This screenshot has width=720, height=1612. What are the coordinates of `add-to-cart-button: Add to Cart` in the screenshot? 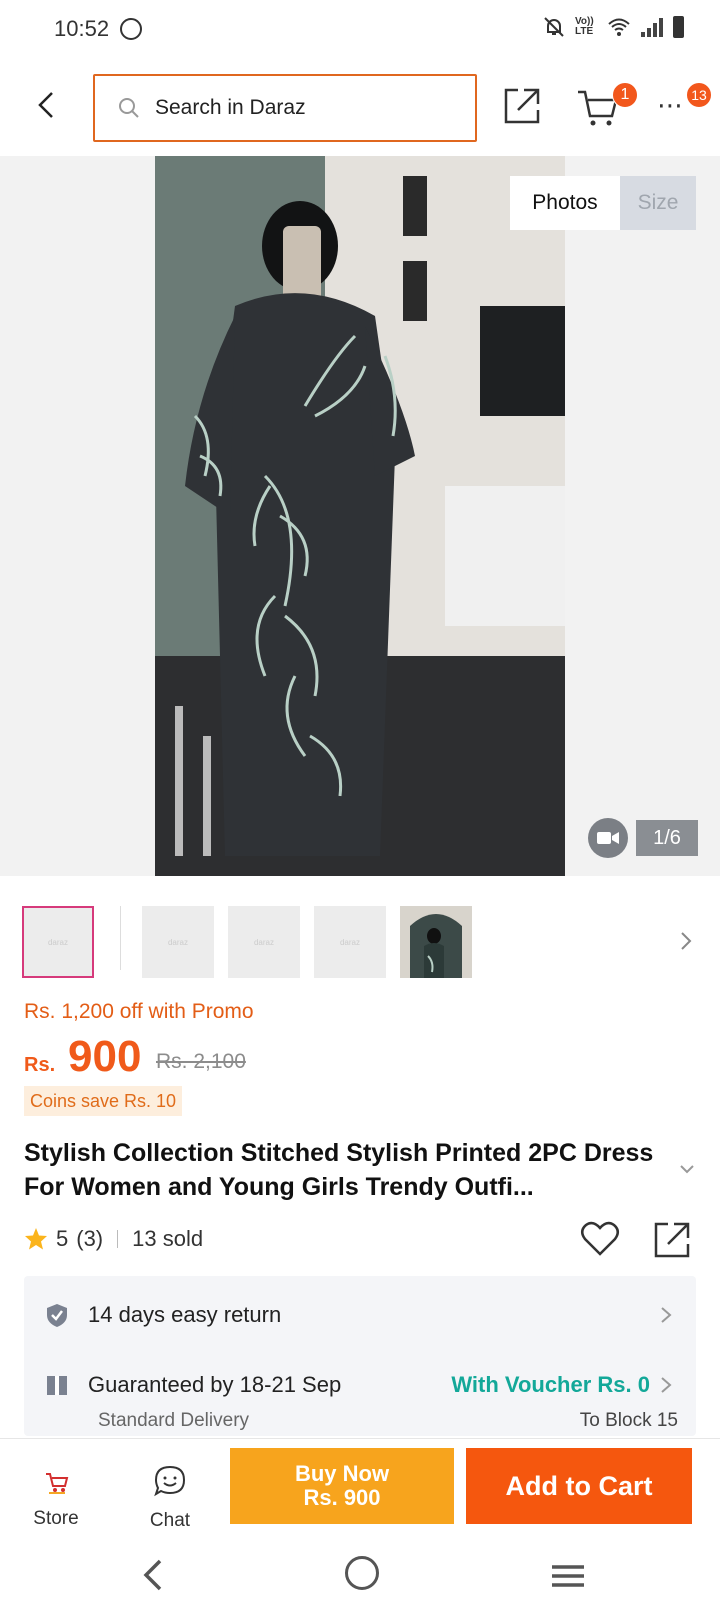 It's located at (579, 1486).